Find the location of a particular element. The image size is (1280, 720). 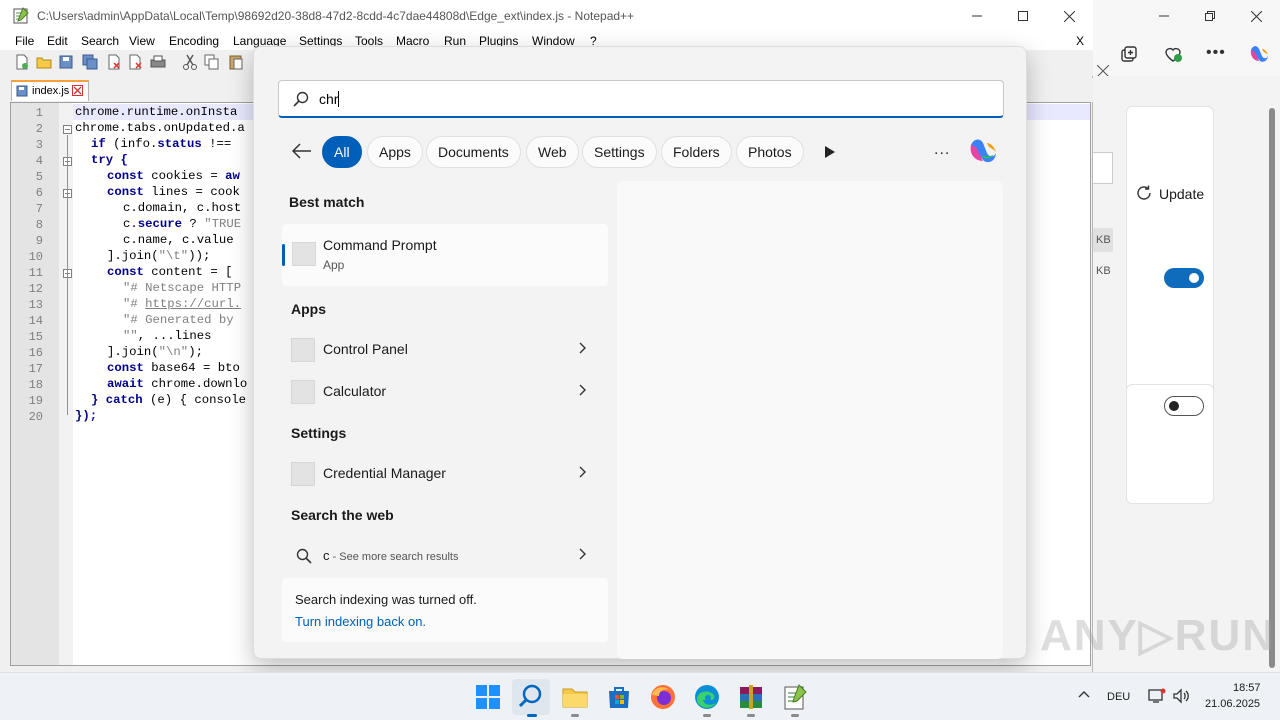

filter-apps: Apps is located at coordinates (395, 152).